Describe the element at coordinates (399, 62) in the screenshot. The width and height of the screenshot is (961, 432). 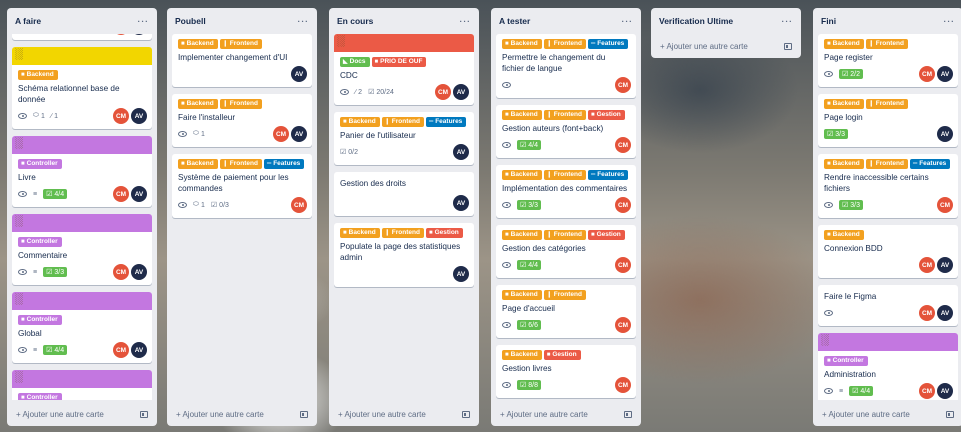
I see `label-prio: ■ PRIO DE OUF` at that location.